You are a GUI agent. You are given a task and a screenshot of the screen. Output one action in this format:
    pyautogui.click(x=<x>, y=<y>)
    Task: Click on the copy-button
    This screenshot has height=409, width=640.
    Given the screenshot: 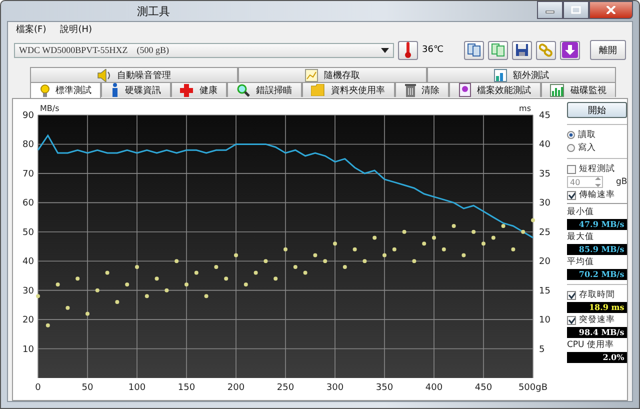 What is the action you would take?
    pyautogui.click(x=474, y=50)
    